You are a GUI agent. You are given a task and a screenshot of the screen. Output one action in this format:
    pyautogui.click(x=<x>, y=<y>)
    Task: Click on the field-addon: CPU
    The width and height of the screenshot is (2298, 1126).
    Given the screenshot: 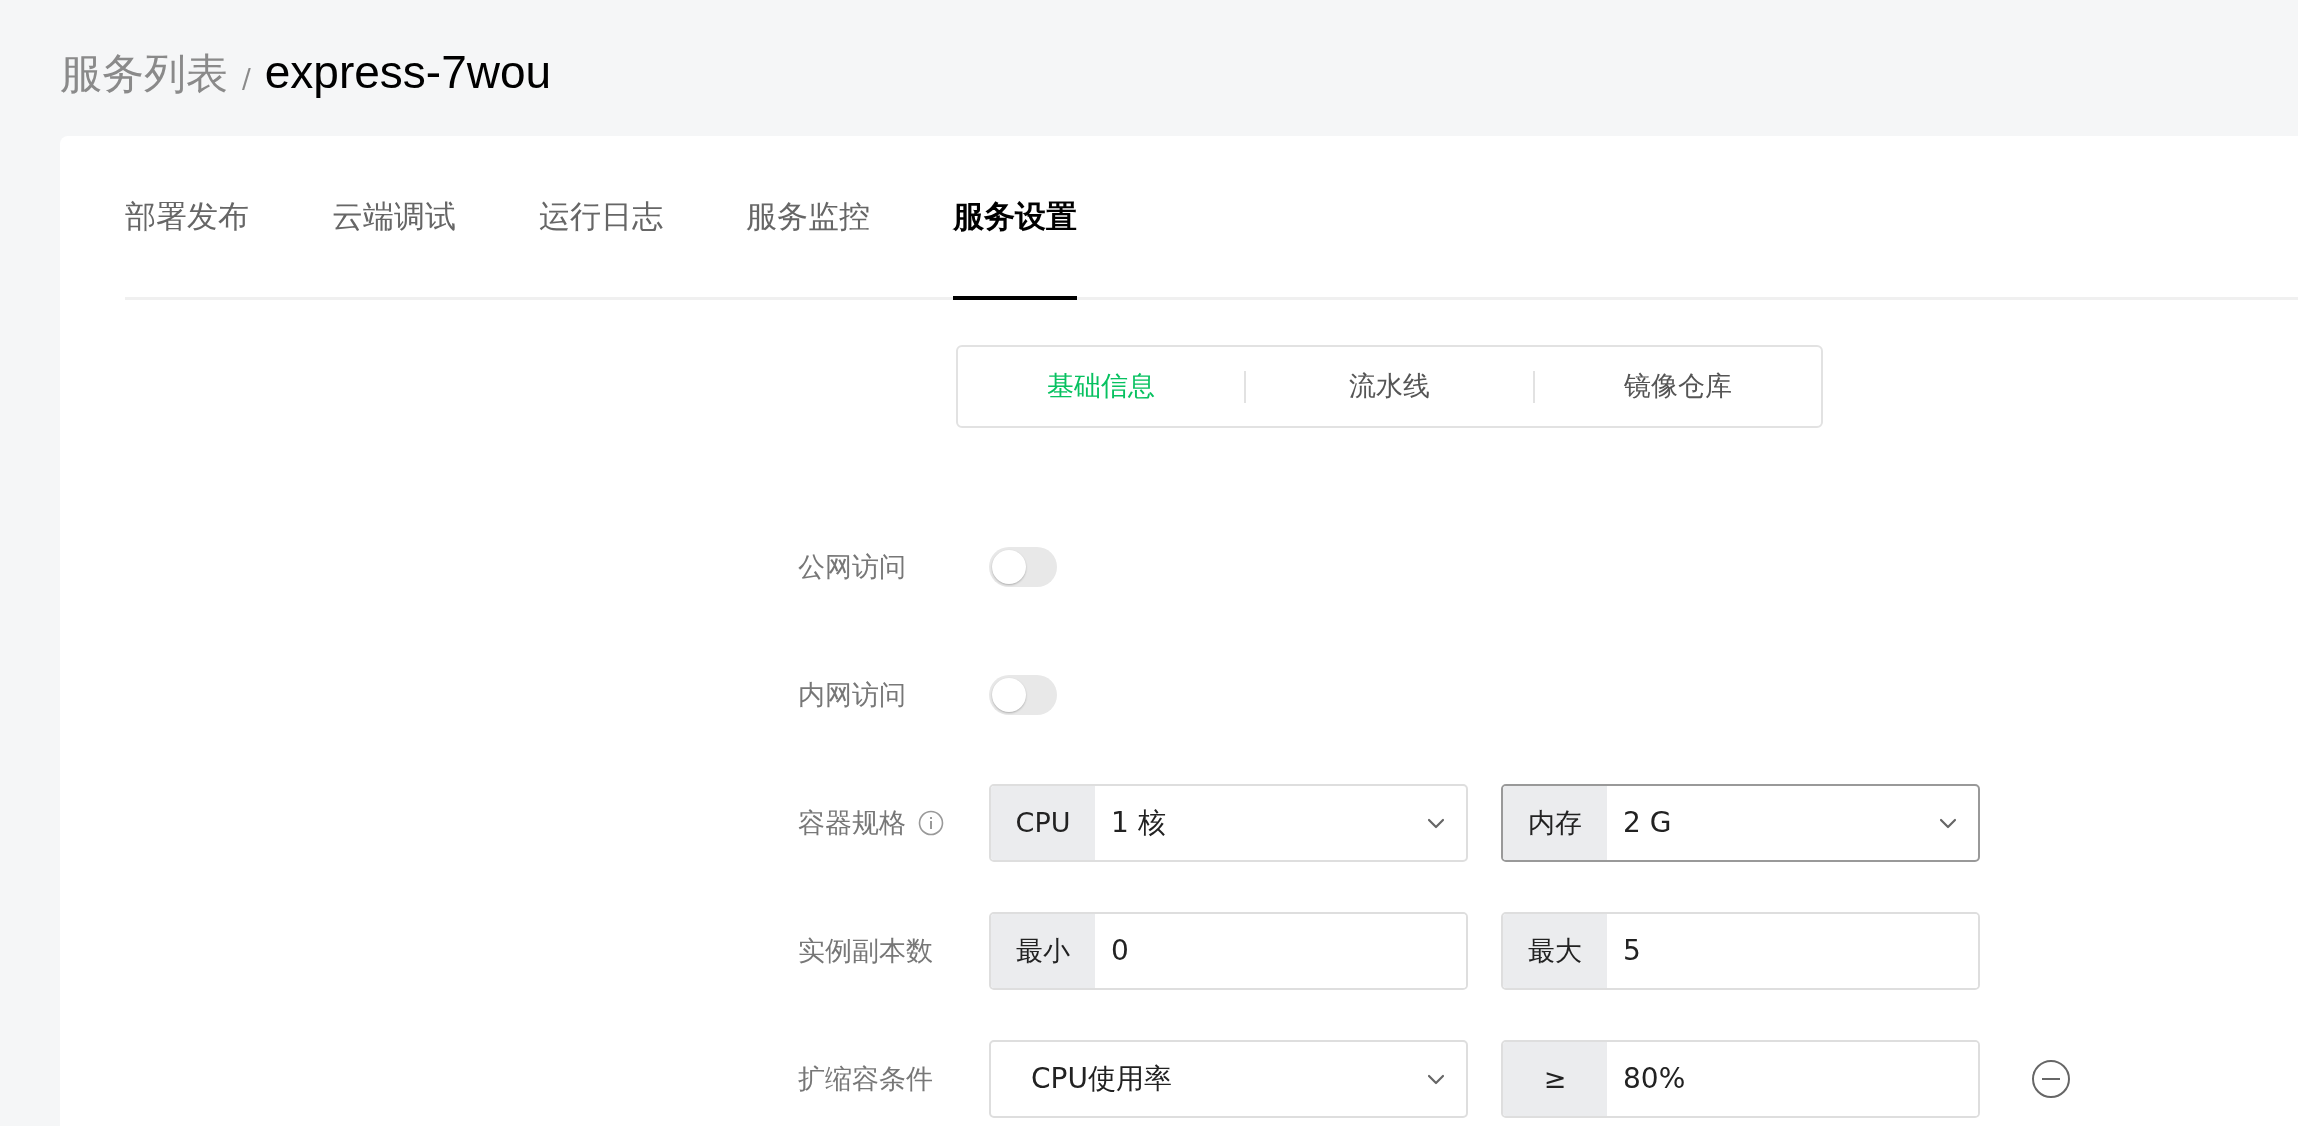 What is the action you would take?
    pyautogui.click(x=1043, y=823)
    